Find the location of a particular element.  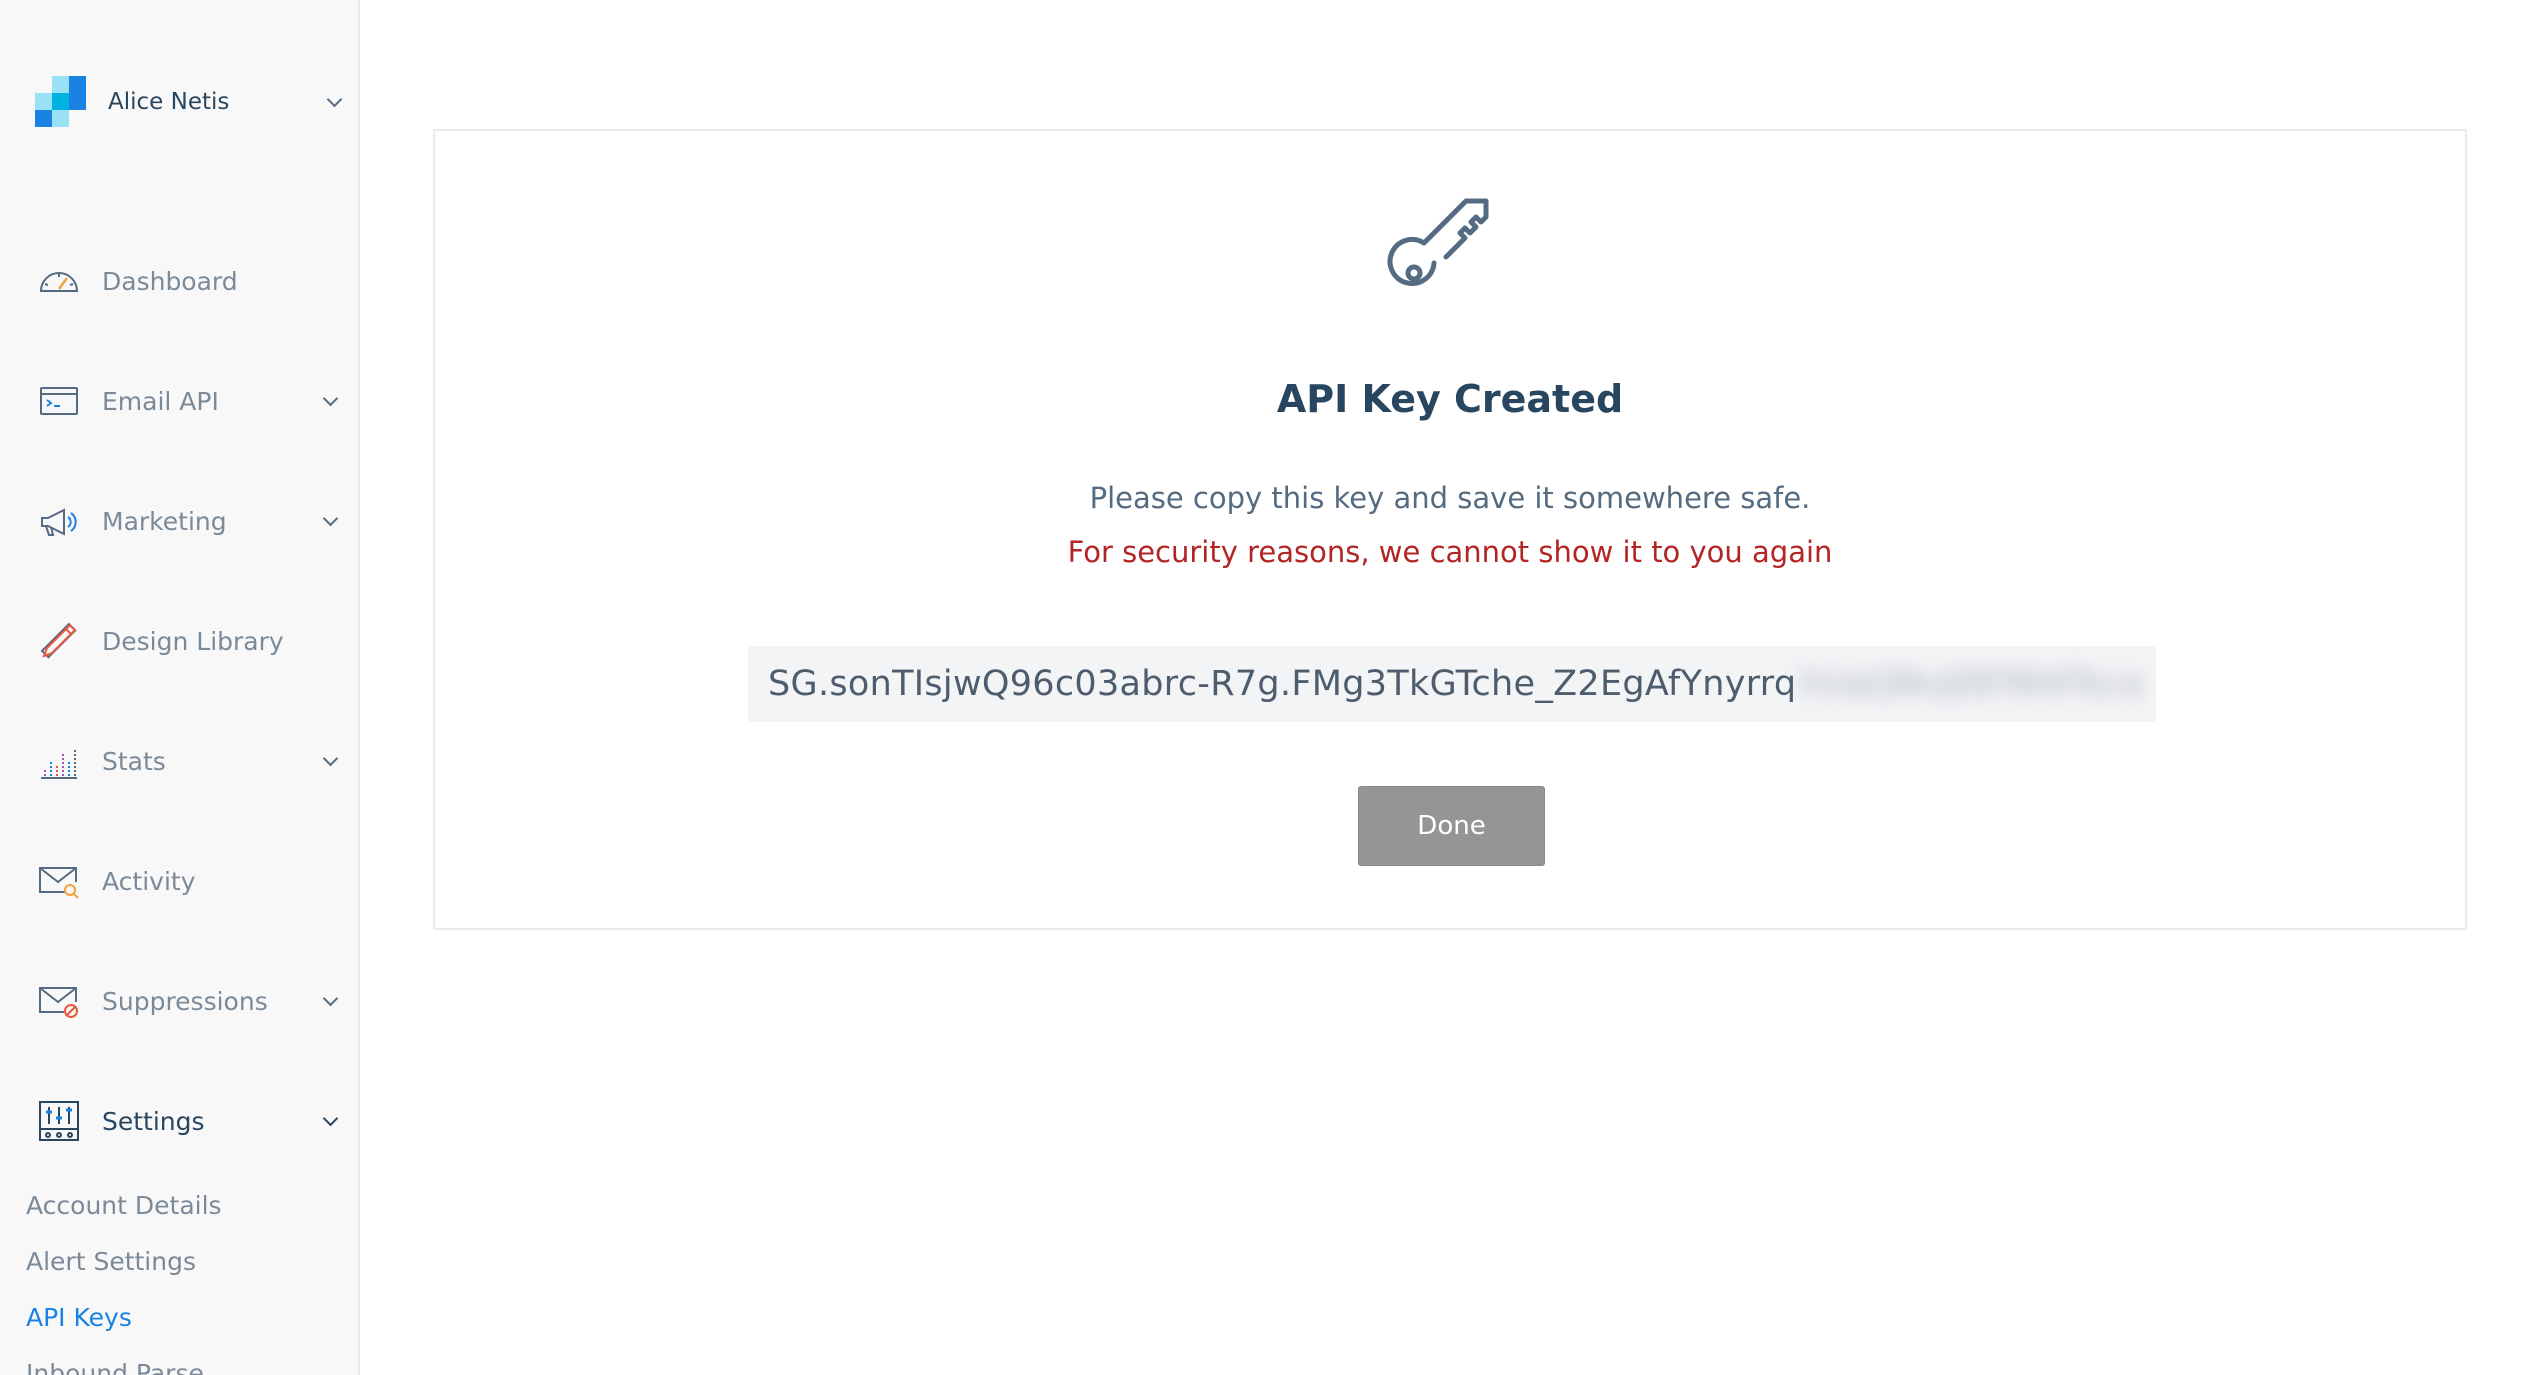

megaphone-icon is located at coordinates (59, 521).